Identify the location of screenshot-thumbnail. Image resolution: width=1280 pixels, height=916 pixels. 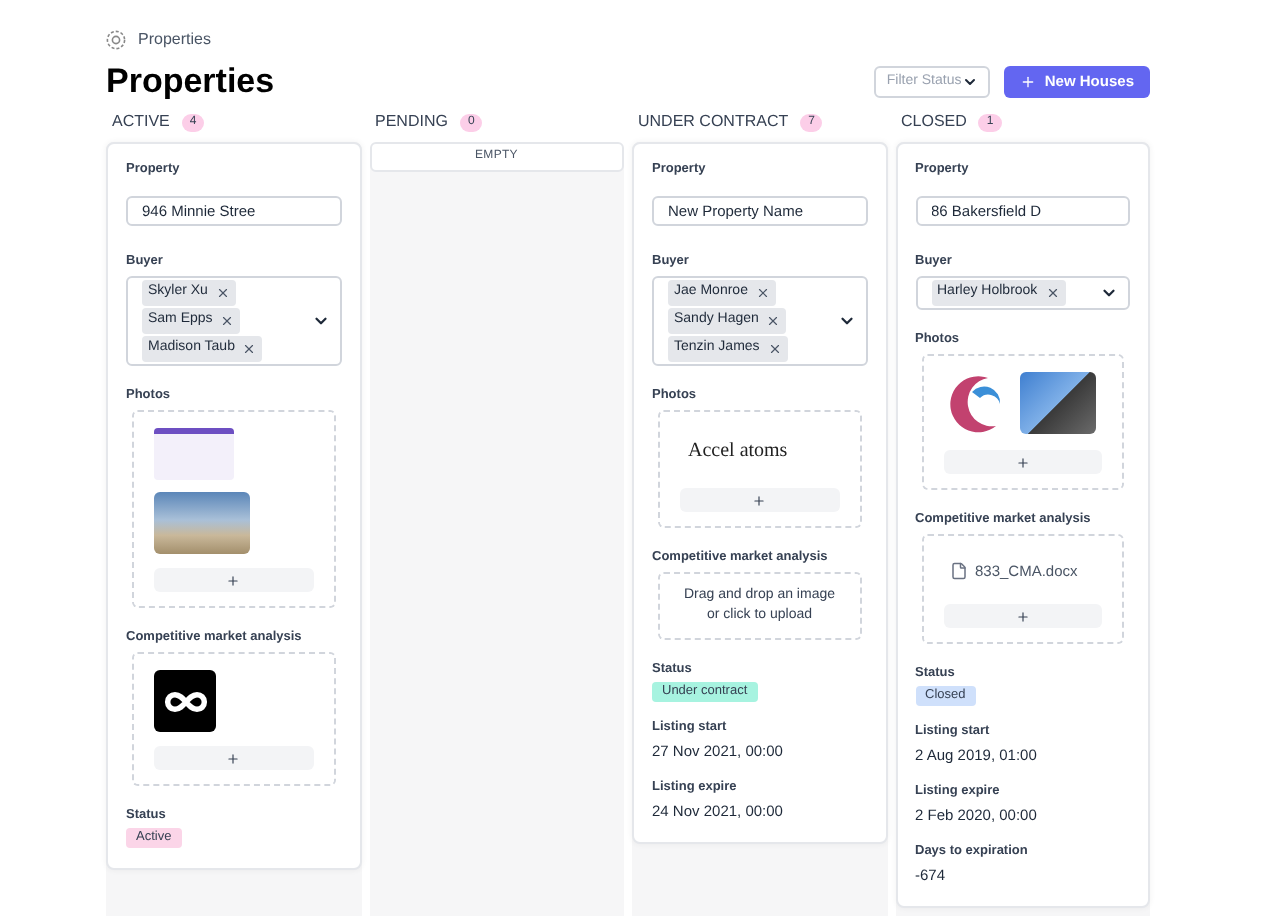
(194, 454).